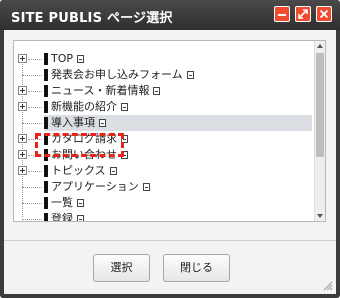 The width and height of the screenshot is (340, 298). I want to click on title-bar: SITE PUBLIS ページ選択, so click(170, 15).